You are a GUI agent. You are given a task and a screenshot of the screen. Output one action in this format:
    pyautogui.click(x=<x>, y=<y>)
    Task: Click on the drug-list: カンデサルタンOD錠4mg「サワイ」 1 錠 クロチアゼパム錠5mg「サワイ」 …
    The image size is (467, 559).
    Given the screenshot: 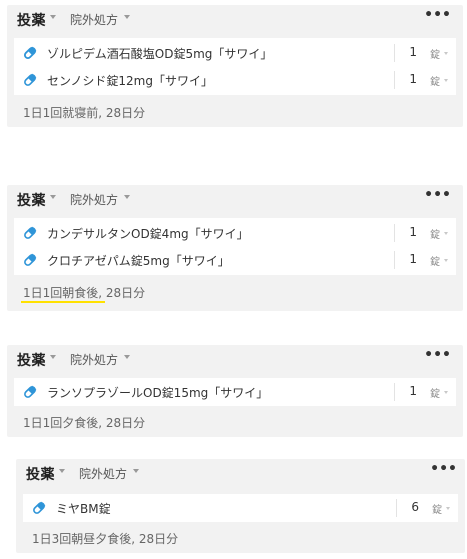 What is the action you would take?
    pyautogui.click(x=235, y=246)
    